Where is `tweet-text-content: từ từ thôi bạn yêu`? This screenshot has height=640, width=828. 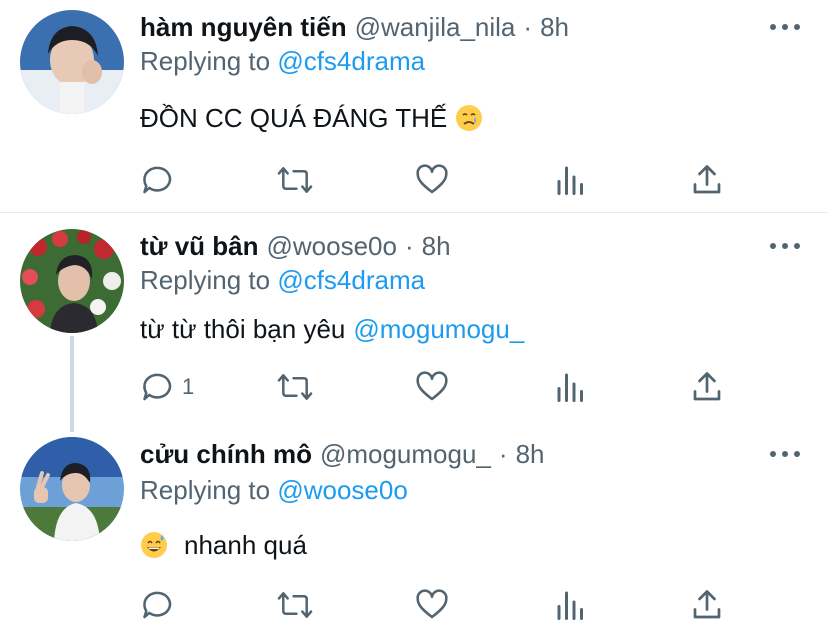
tweet-text-content: từ từ thôi bạn yêu is located at coordinates (243, 328).